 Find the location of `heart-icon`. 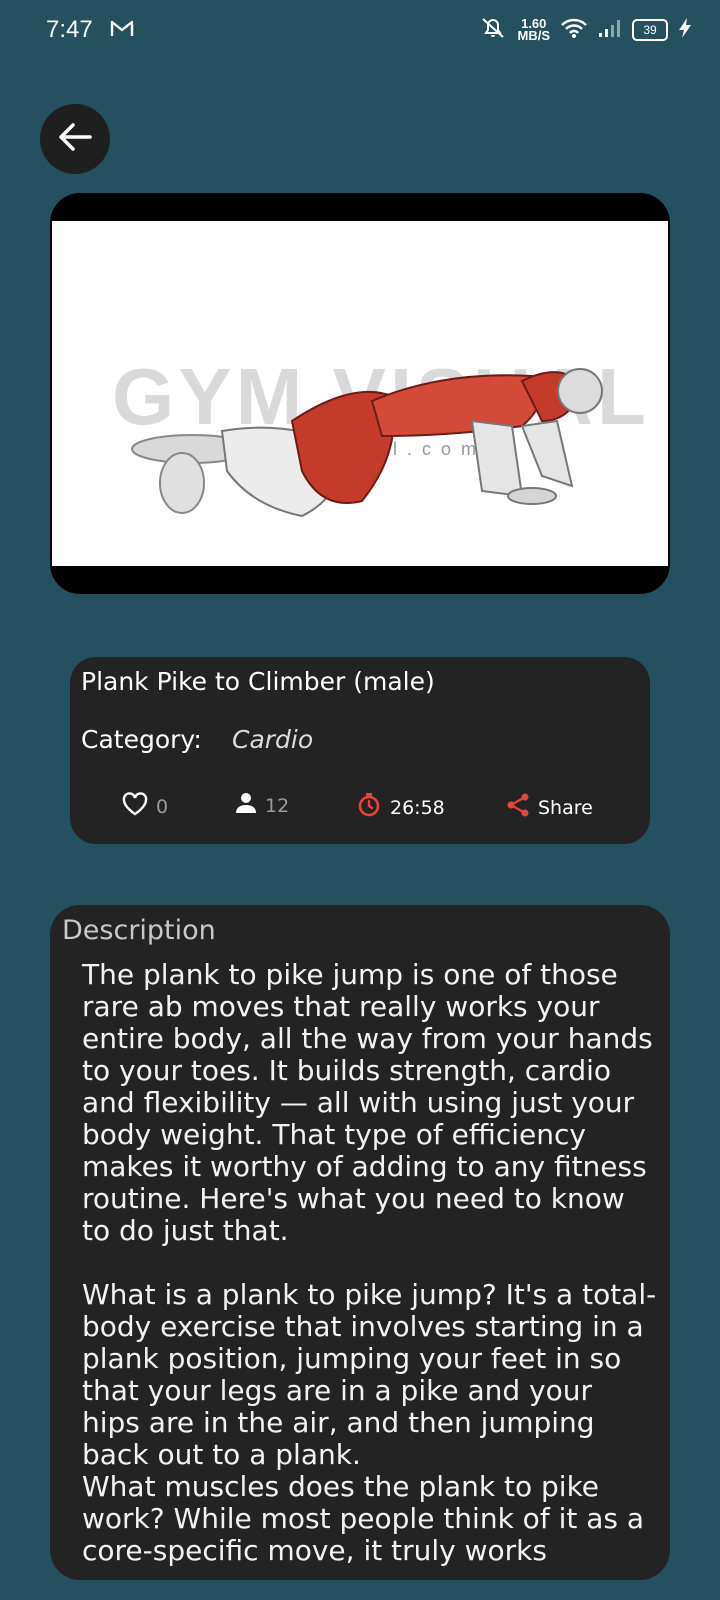

heart-icon is located at coordinates (135, 806).